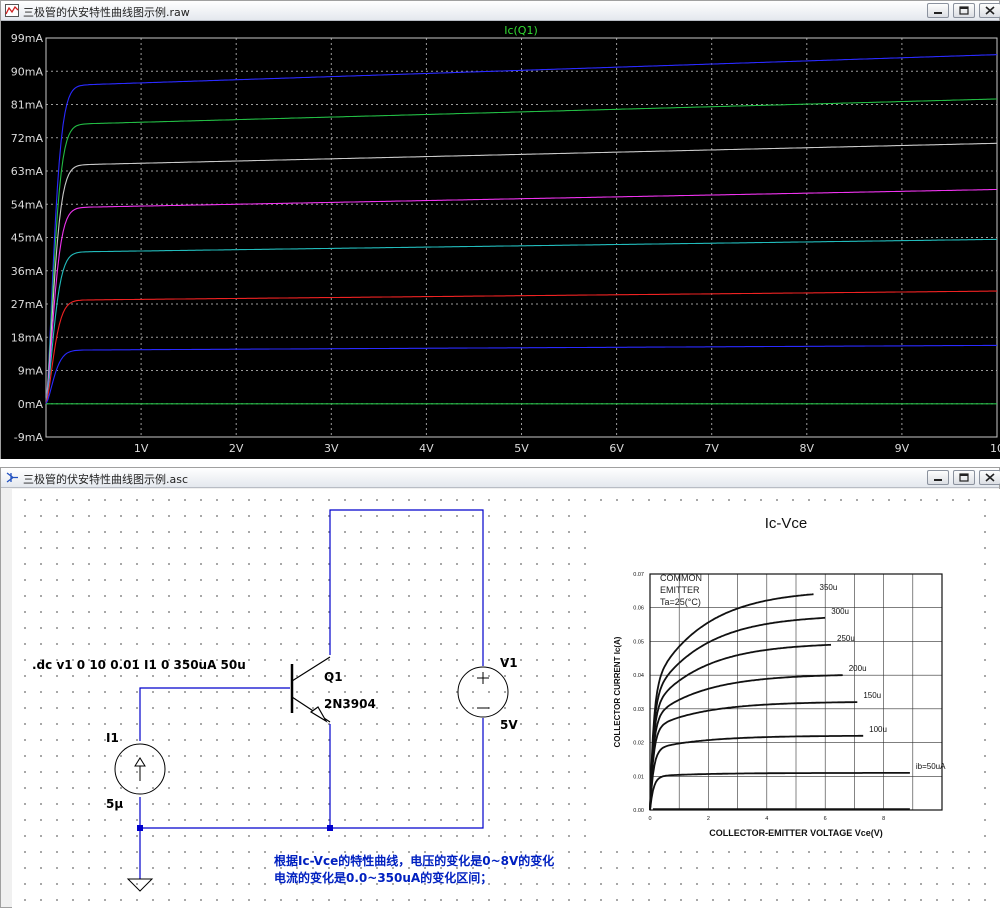  Describe the element at coordinates (995, 448) in the screenshot. I see `x-tick-label: 10` at that location.